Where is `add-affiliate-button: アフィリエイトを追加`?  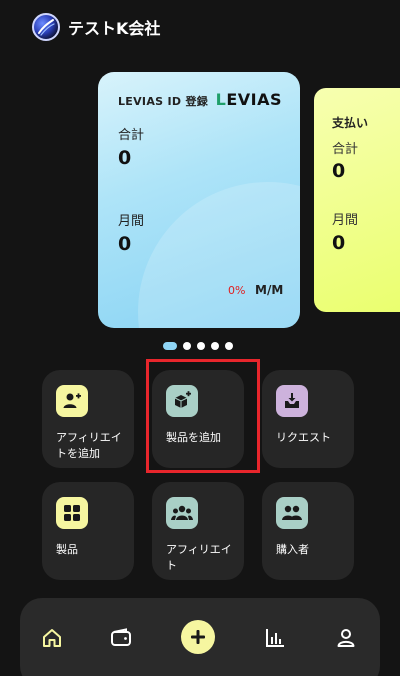
add-affiliate-button: アフィリエイトを追加 is located at coordinates (88, 419).